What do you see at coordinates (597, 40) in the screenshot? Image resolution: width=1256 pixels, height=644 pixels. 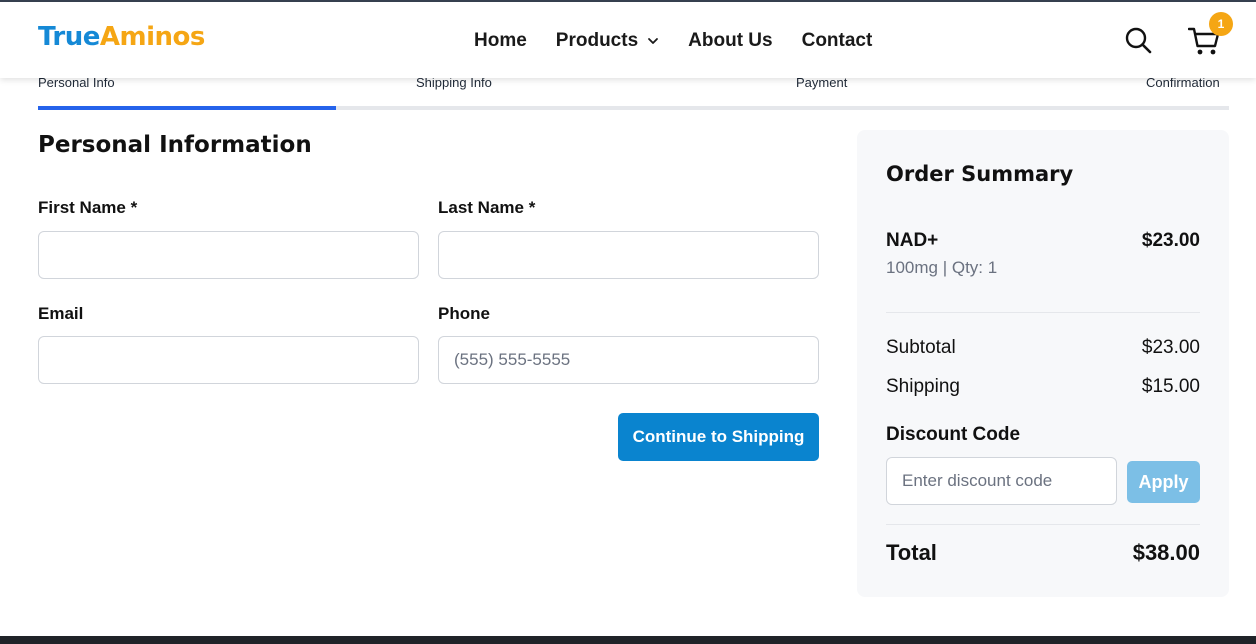 I see `nav-products-label: Products` at bounding box center [597, 40].